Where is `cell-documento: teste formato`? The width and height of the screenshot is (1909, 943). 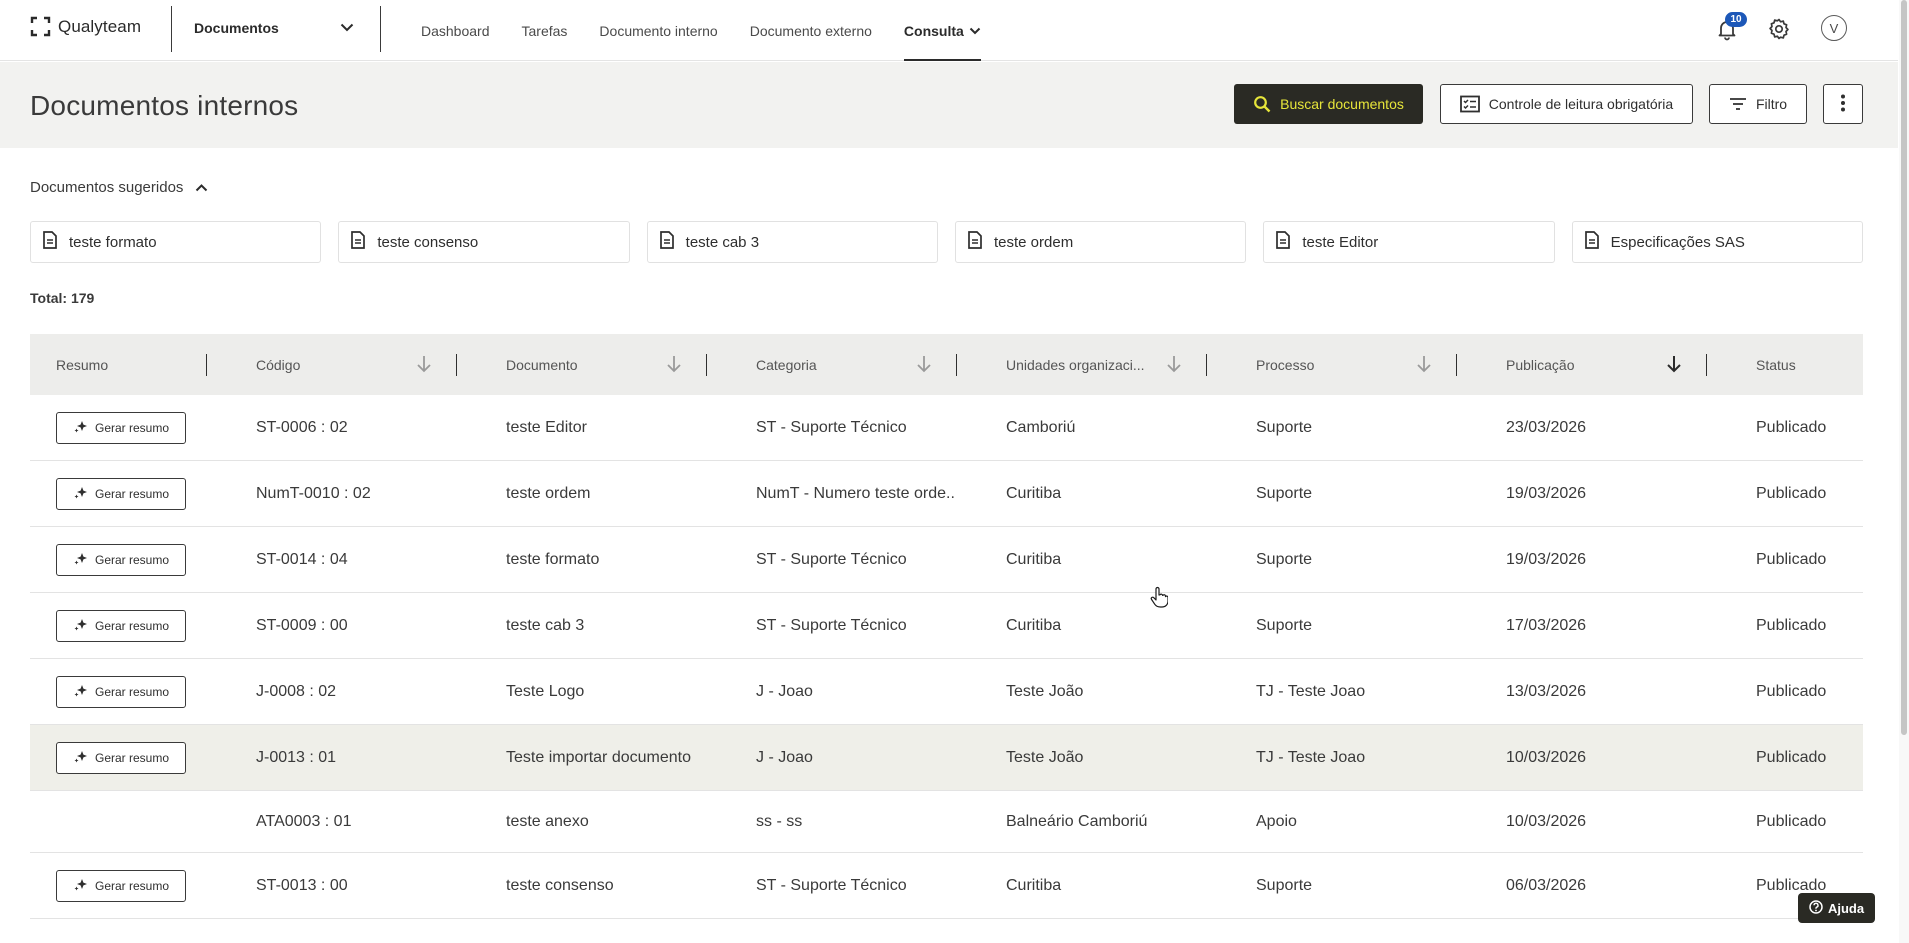 cell-documento: teste formato is located at coordinates (603, 559).